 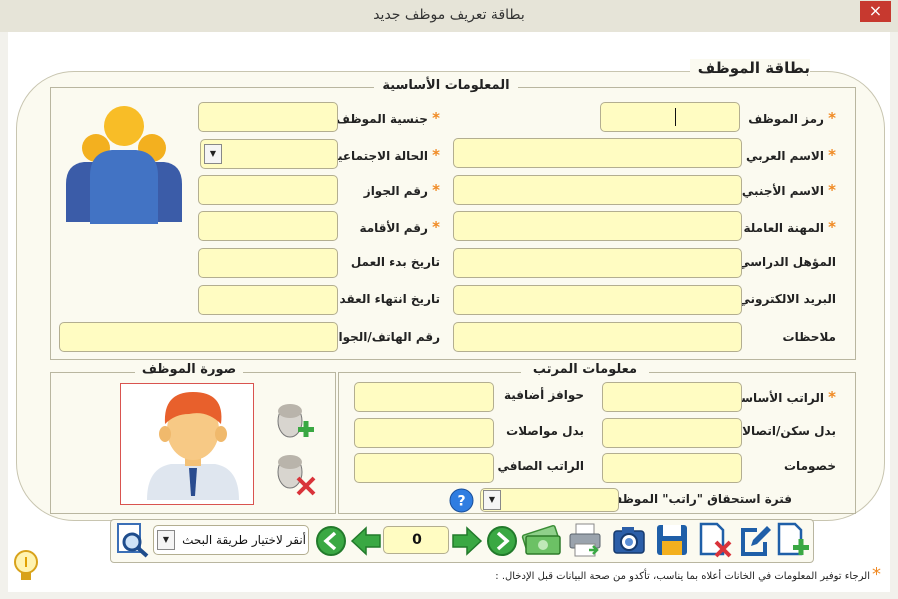 I want to click on add-record-icon, so click(x=793, y=540).